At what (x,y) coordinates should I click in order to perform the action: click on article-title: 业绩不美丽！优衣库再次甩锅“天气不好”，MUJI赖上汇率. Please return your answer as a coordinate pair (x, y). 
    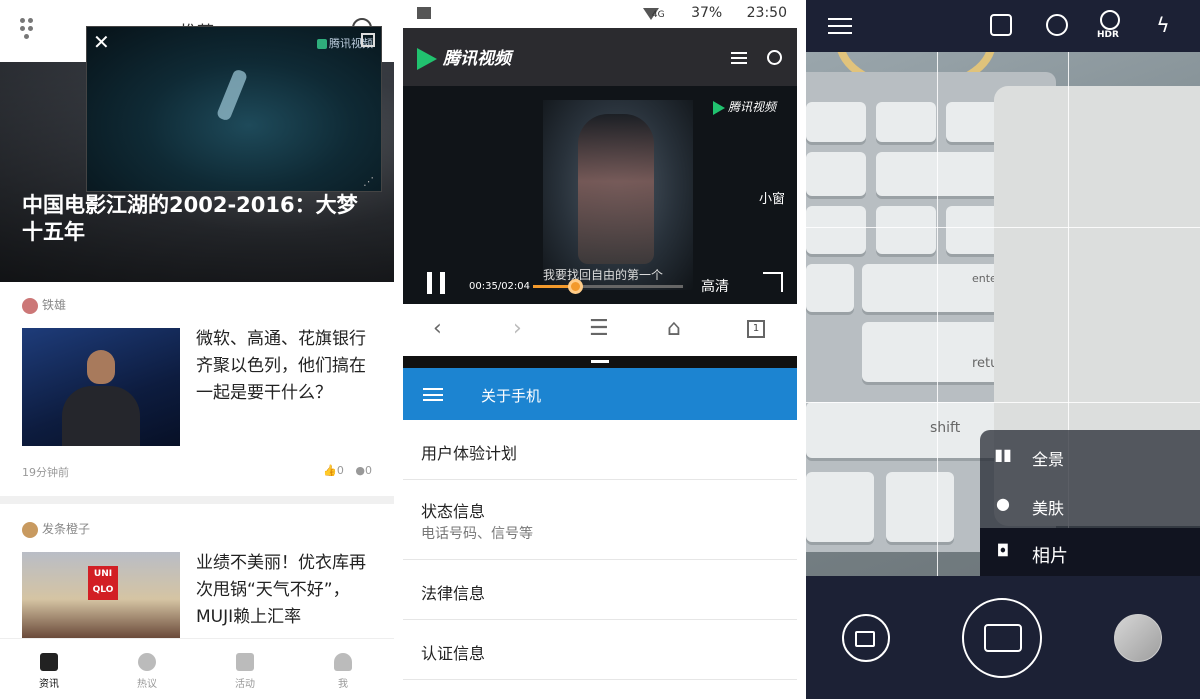
    Looking at the image, I should click on (285, 590).